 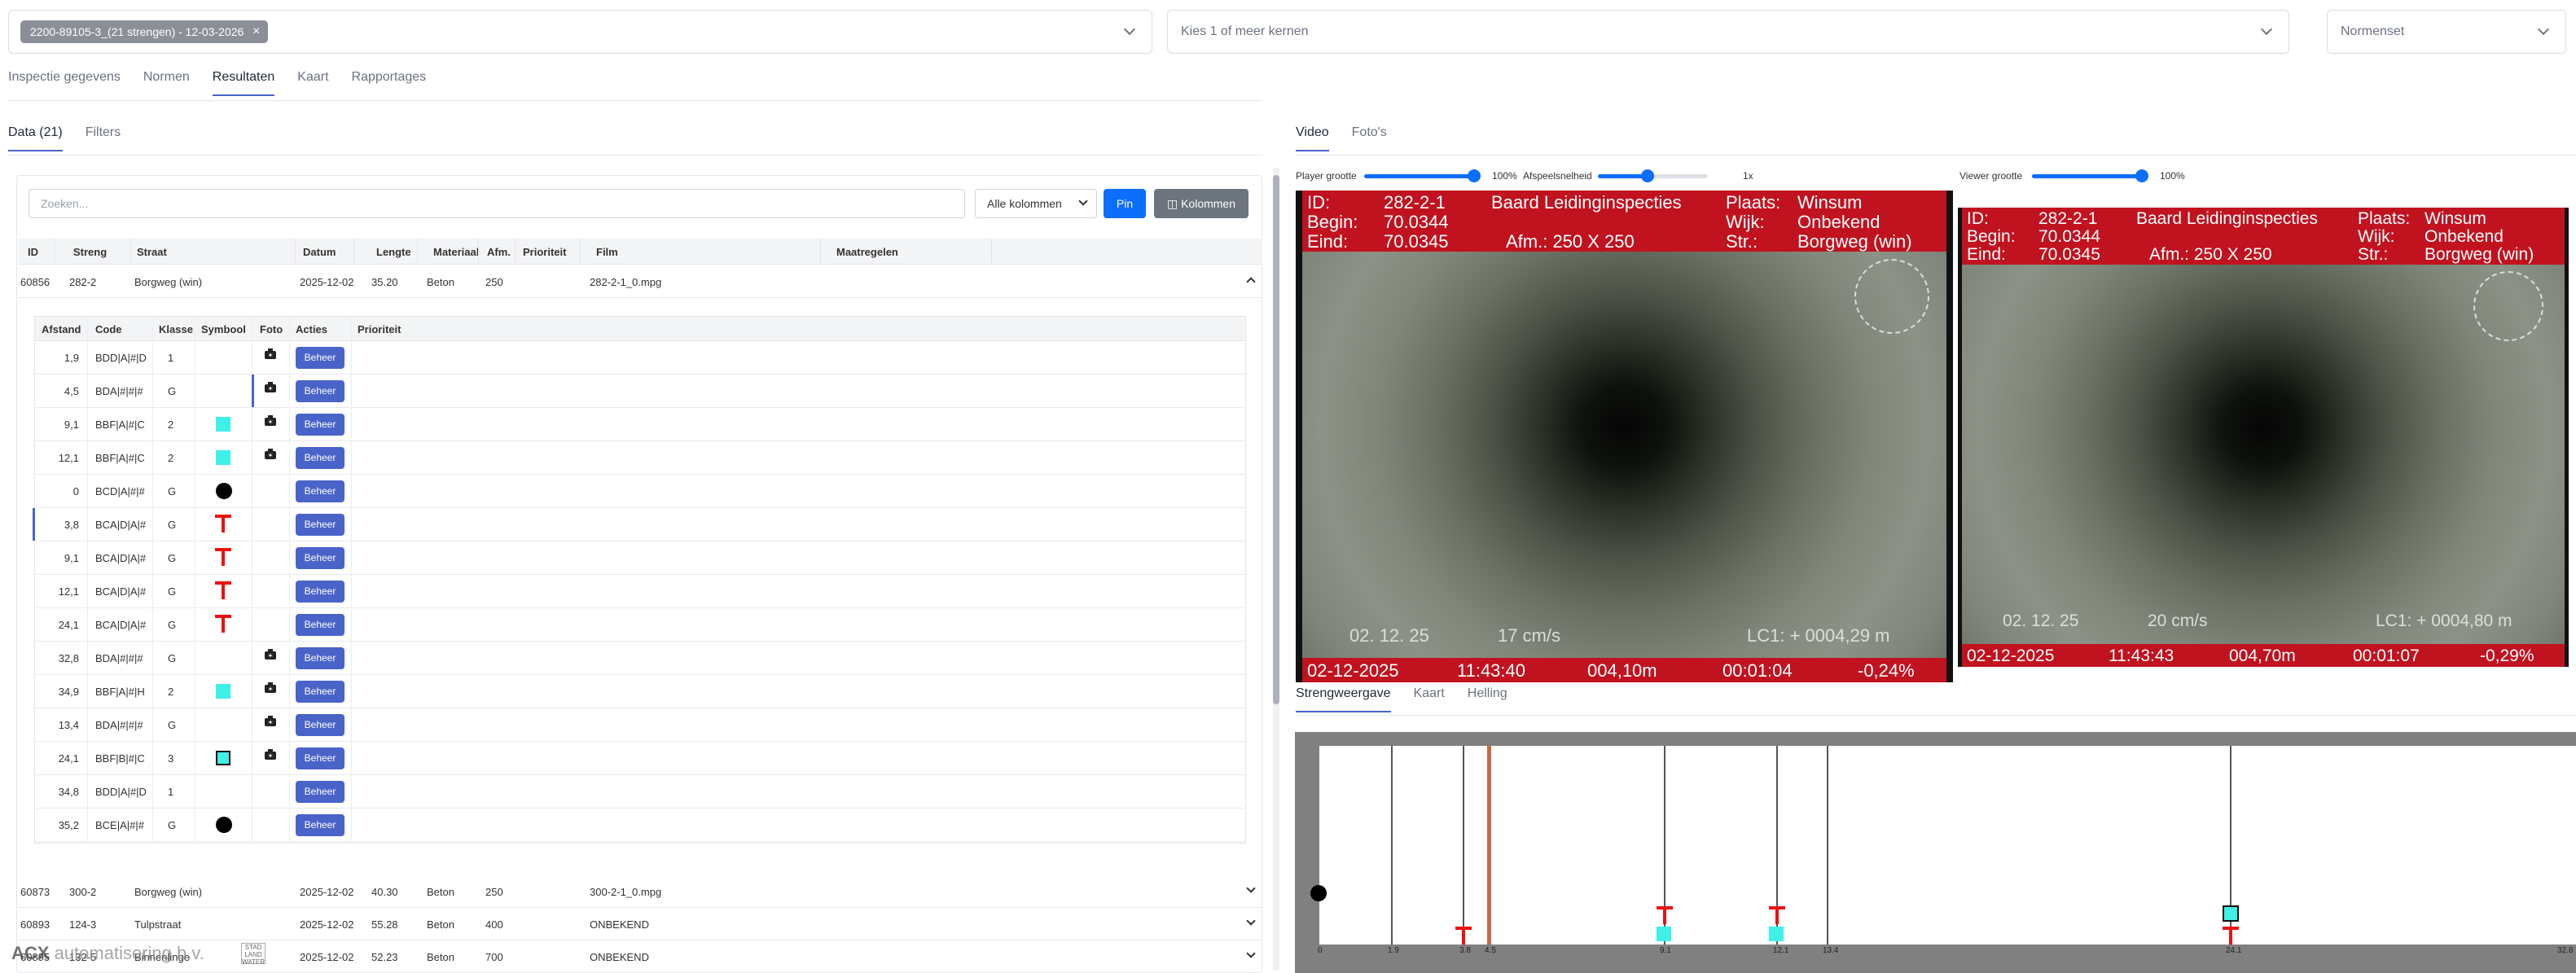 What do you see at coordinates (640, 725) in the screenshot?
I see `observation-row: 13,4 BDA|#|#|# G Beheer` at bounding box center [640, 725].